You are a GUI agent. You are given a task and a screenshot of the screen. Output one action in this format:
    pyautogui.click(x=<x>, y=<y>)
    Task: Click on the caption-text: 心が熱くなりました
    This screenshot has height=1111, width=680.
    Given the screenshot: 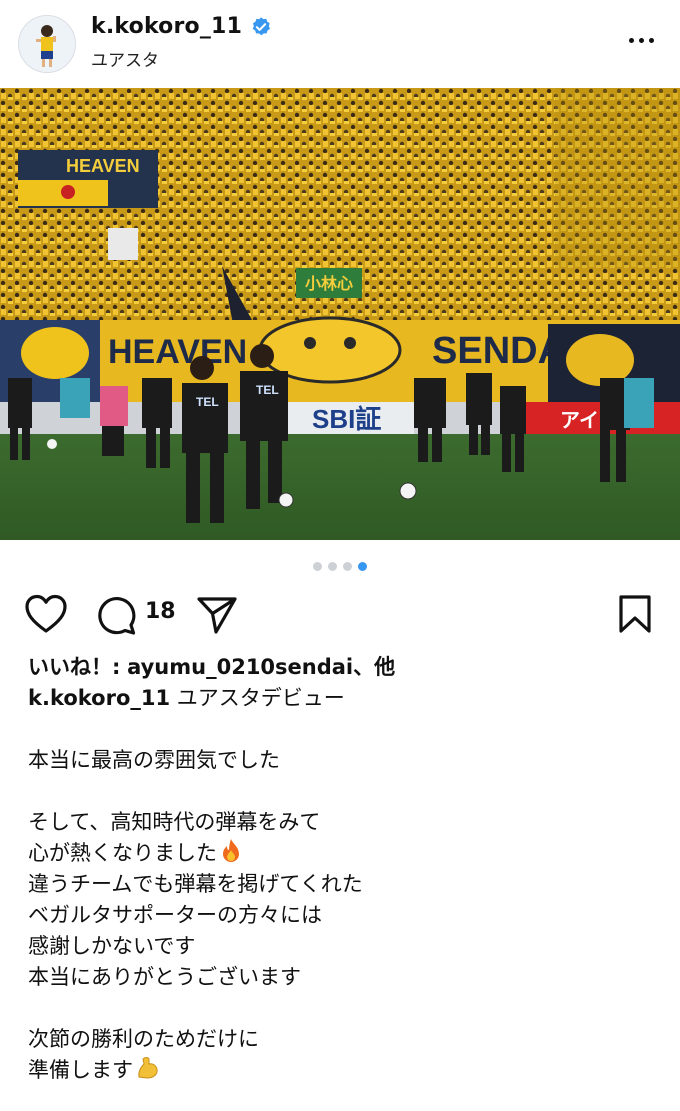 What is the action you would take?
    pyautogui.click(x=122, y=853)
    